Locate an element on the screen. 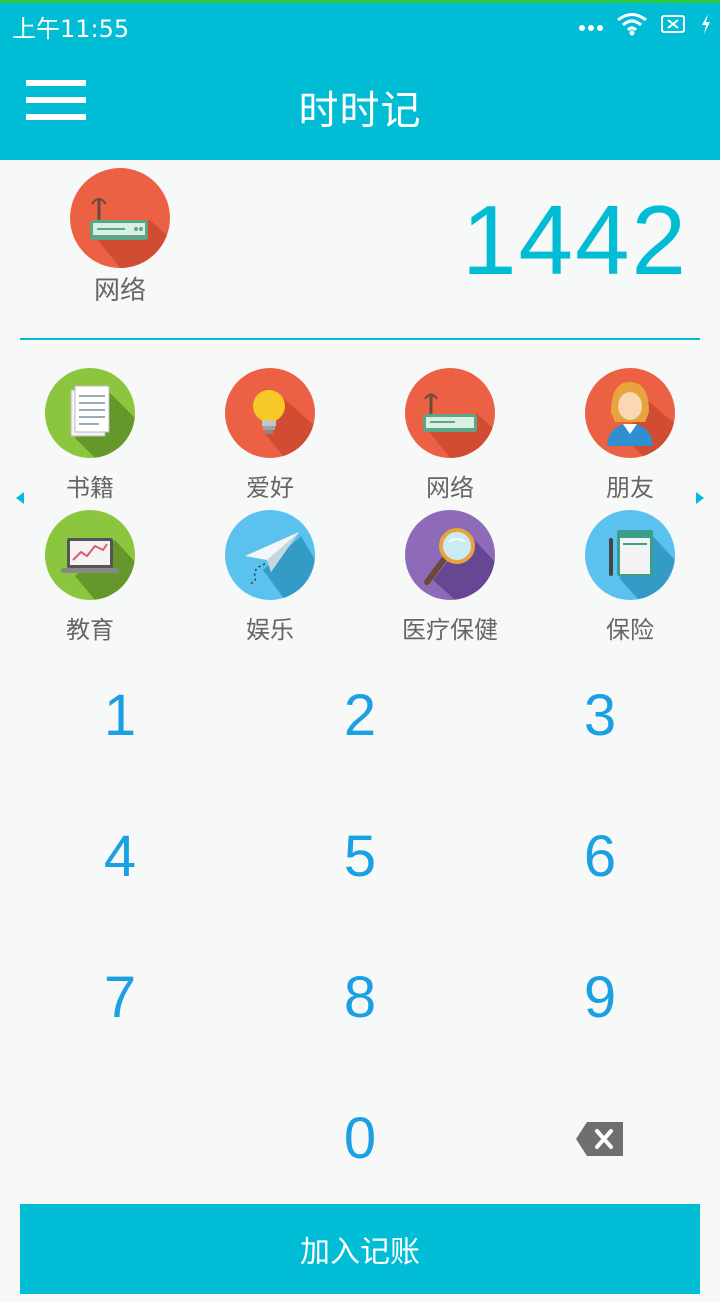  divider is located at coordinates (360, 339).